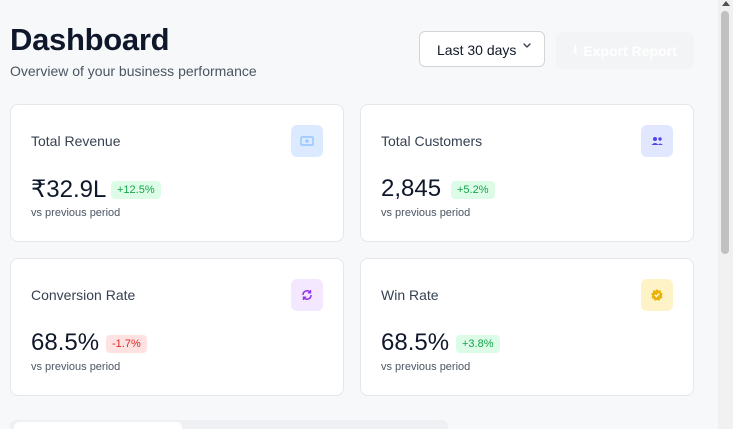  Describe the element at coordinates (136, 190) in the screenshot. I see `change-badge: +12.5%` at that location.